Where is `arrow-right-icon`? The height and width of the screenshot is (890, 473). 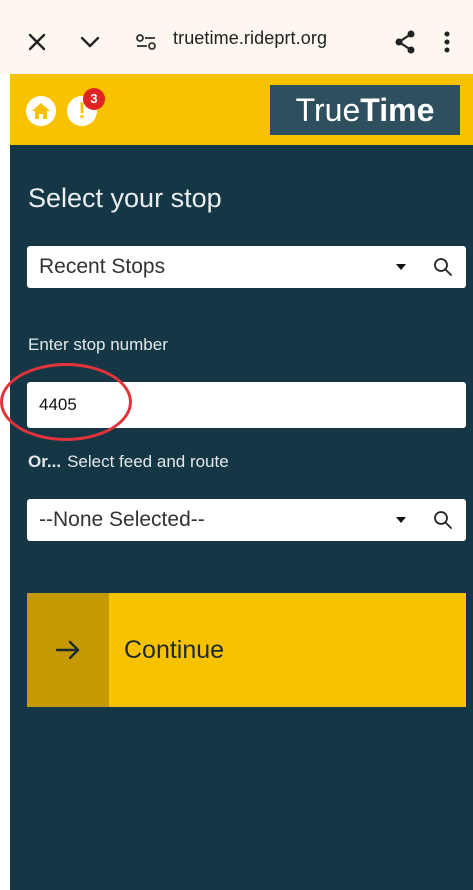 arrow-right-icon is located at coordinates (67, 650).